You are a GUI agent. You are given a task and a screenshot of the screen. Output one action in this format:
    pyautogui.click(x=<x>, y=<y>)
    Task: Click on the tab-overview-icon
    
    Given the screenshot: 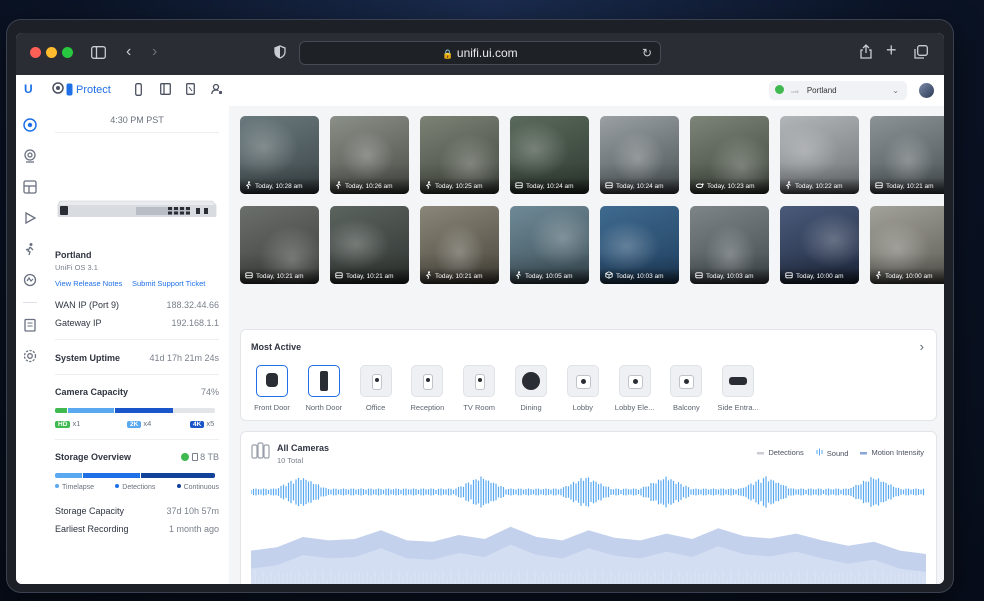 What is the action you would take?
    pyautogui.click(x=921, y=53)
    